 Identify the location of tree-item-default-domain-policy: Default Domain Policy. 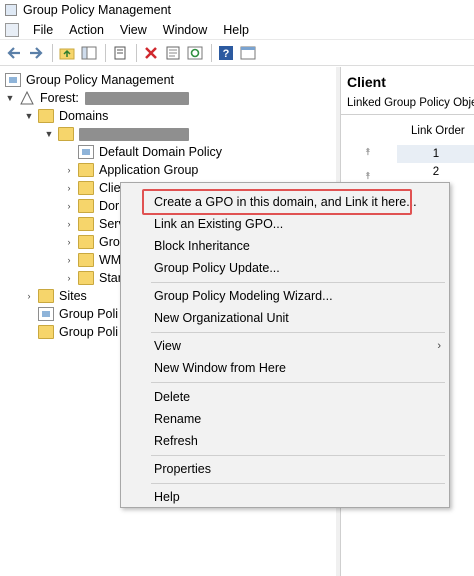
(150, 152).